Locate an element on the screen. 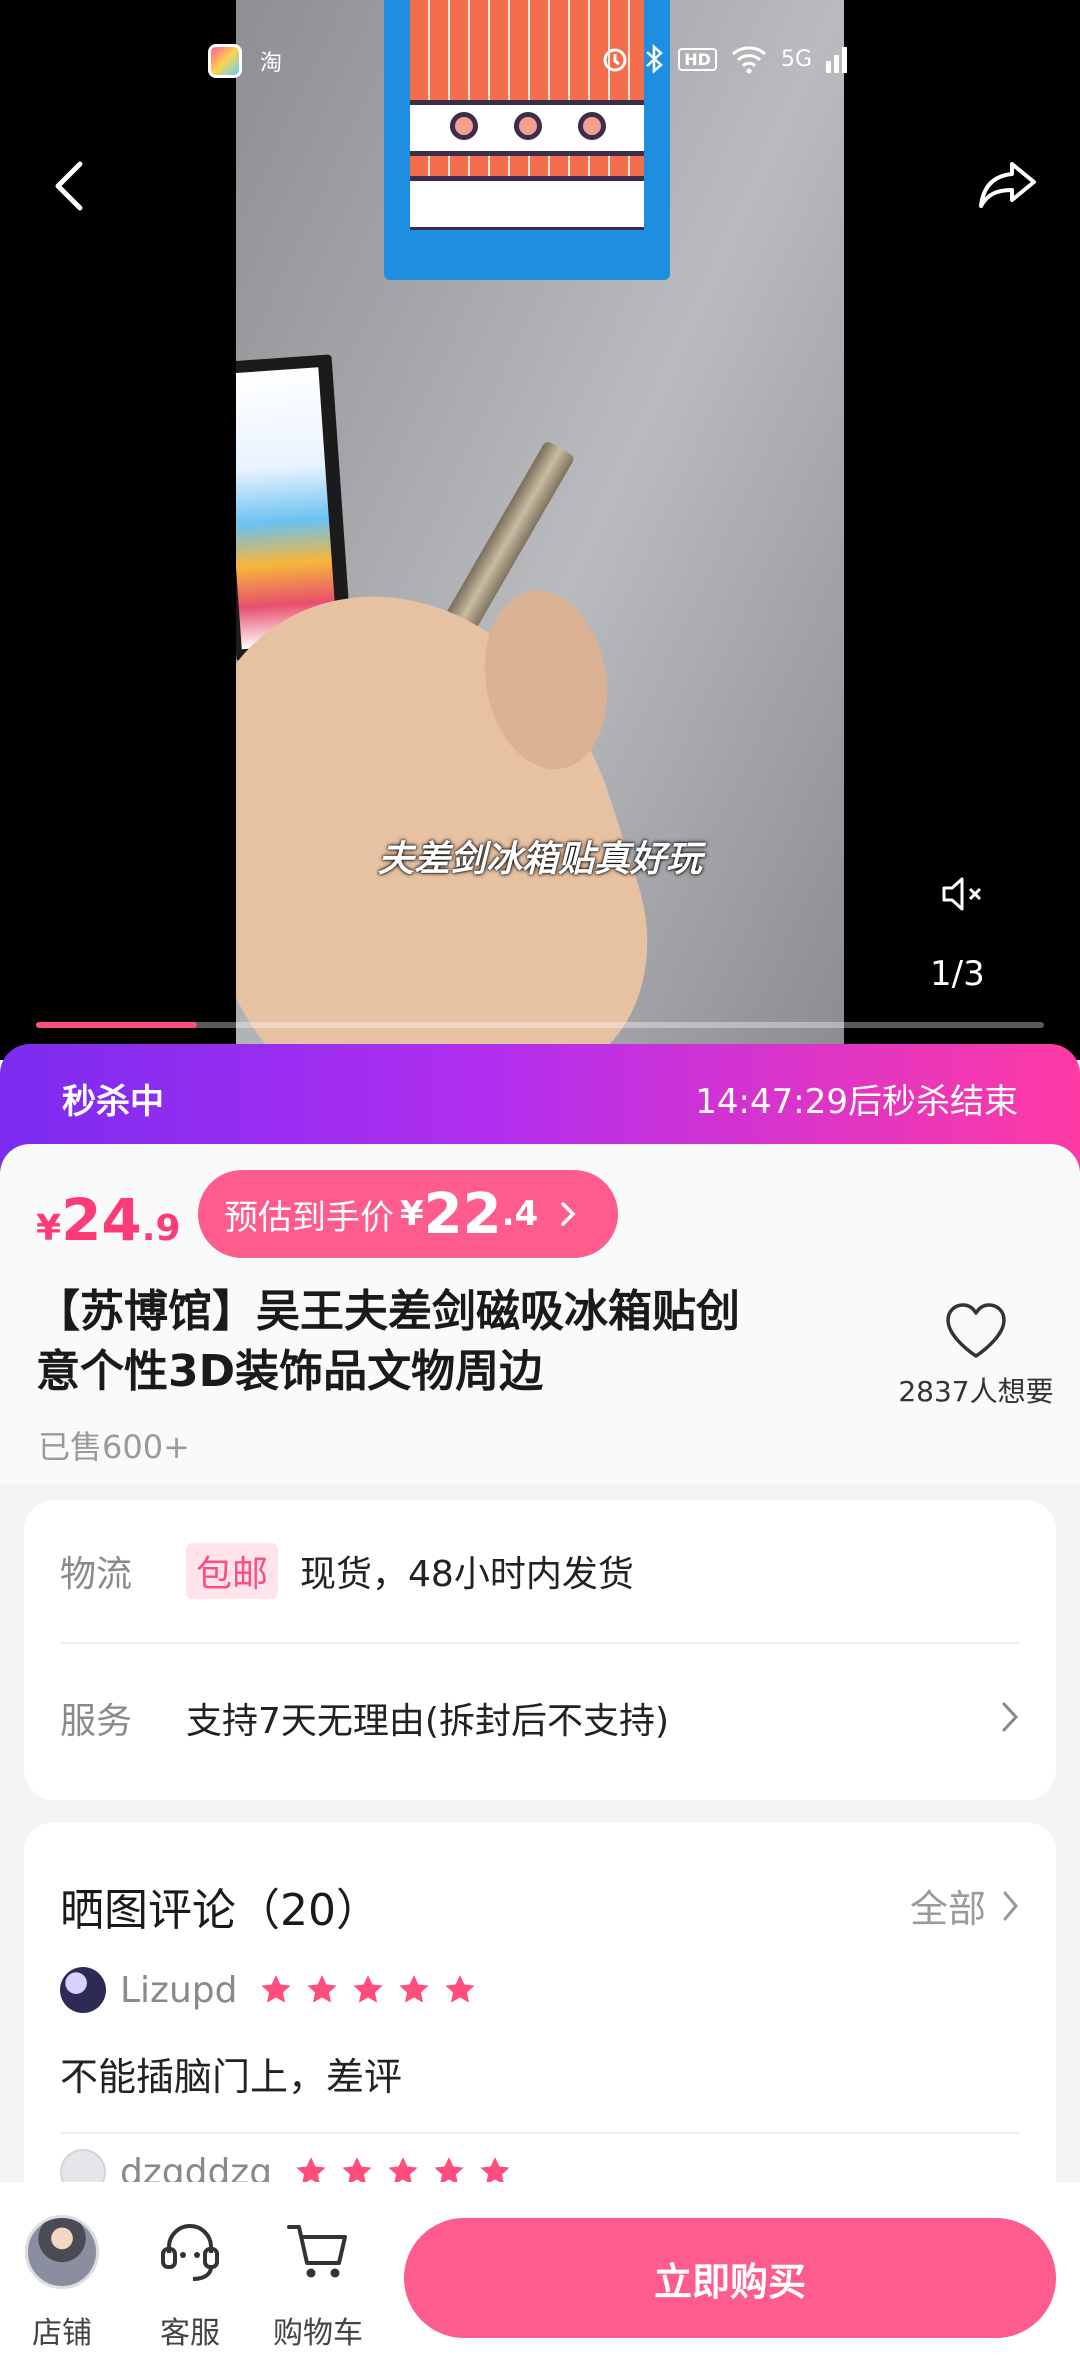 The height and width of the screenshot is (2376, 1080). buy-now-button: 立即购买 is located at coordinates (730, 2278).